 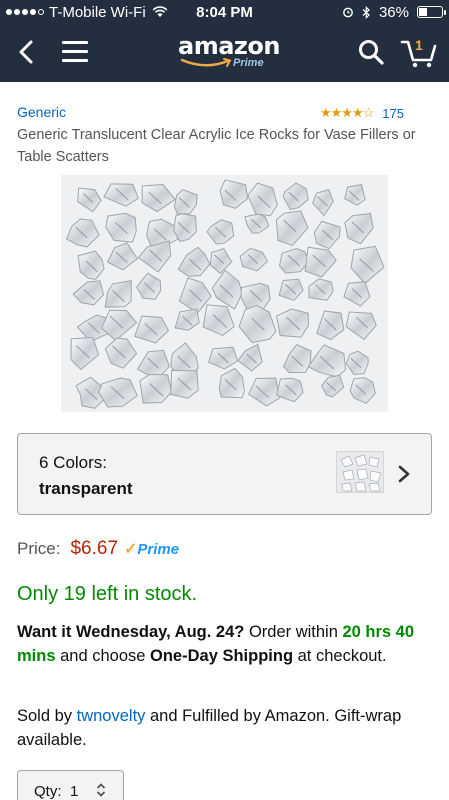 What do you see at coordinates (248, 63) in the screenshot?
I see `logo-prime-text: Prime` at bounding box center [248, 63].